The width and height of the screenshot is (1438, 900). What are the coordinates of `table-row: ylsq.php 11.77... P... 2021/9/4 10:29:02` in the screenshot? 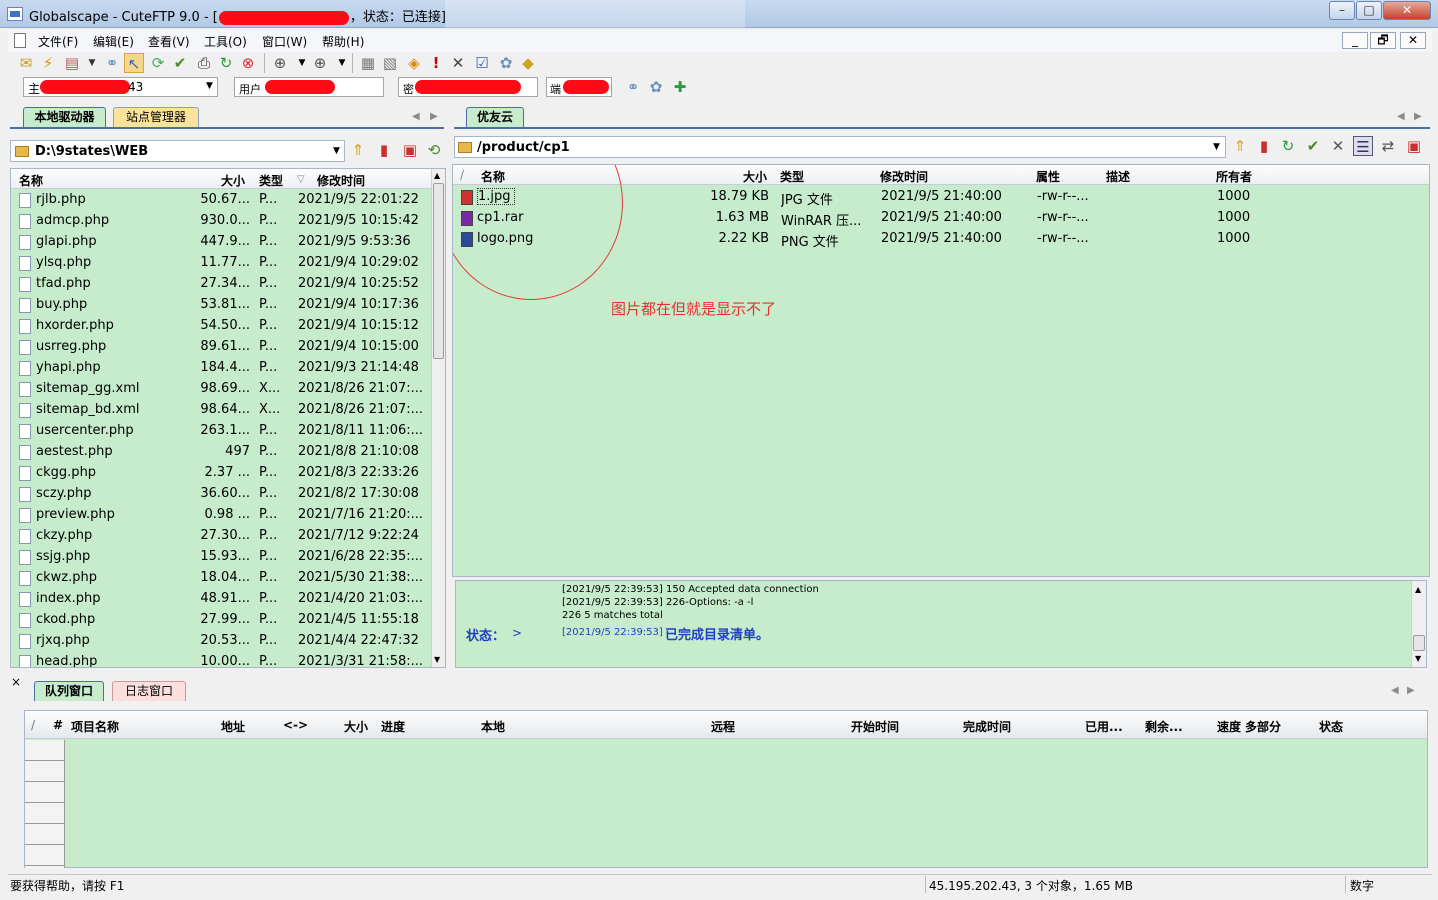 It's located at (221, 263).